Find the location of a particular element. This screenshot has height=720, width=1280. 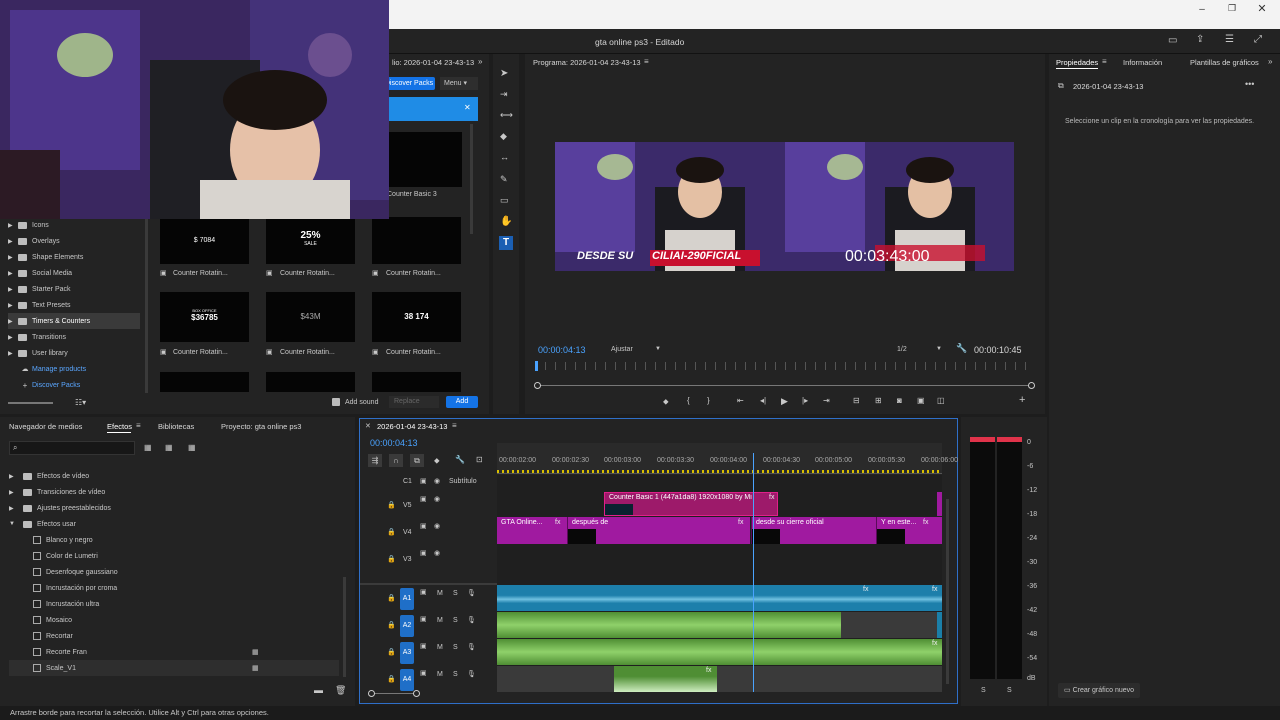

extract-icon: ⊞ is located at coordinates (878, 400).